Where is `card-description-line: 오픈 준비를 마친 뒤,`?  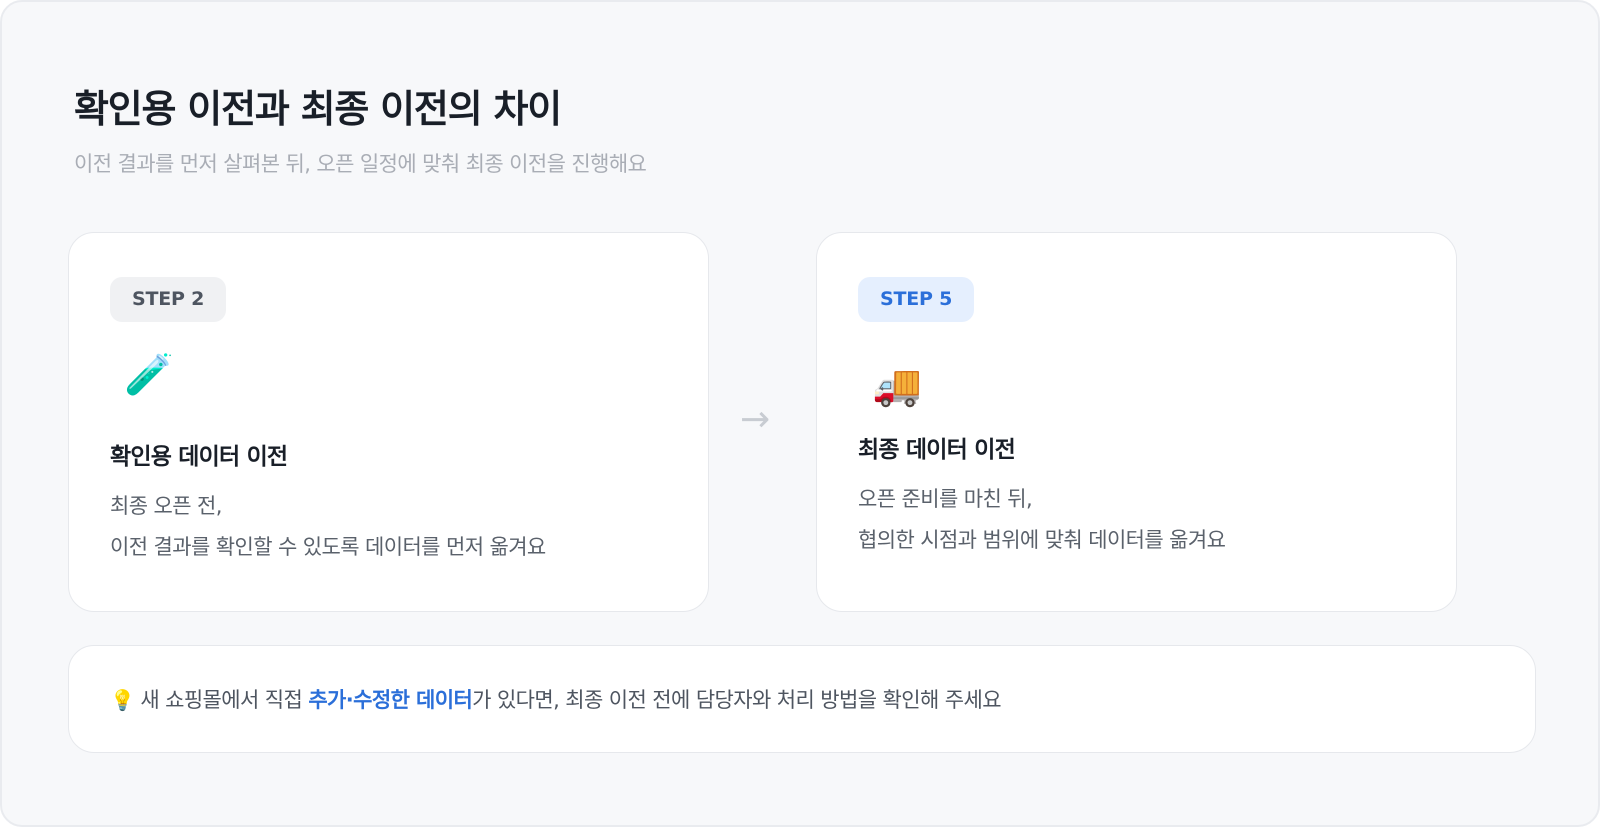 card-description-line: 오픈 준비를 마친 뒤, is located at coordinates (945, 499).